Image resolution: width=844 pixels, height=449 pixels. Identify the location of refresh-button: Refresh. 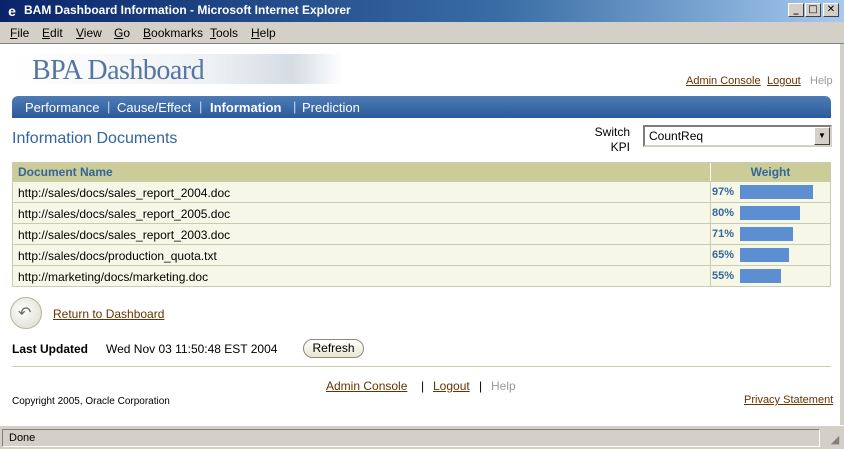
(333, 348).